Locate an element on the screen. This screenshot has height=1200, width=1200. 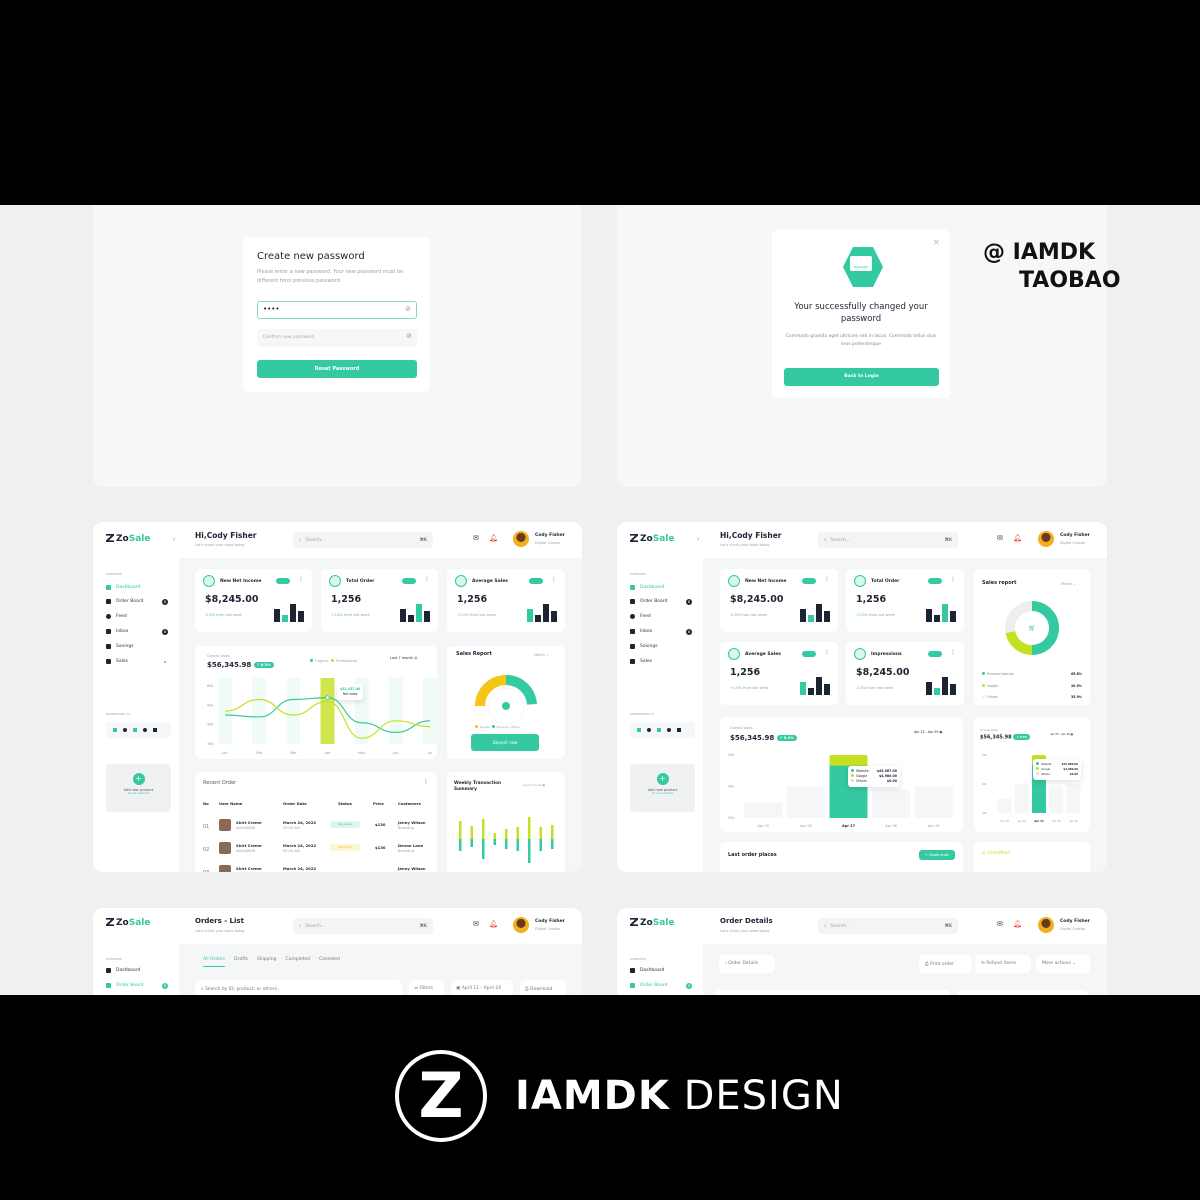
tab-canceled: Canceled is located at coordinates (329, 962).